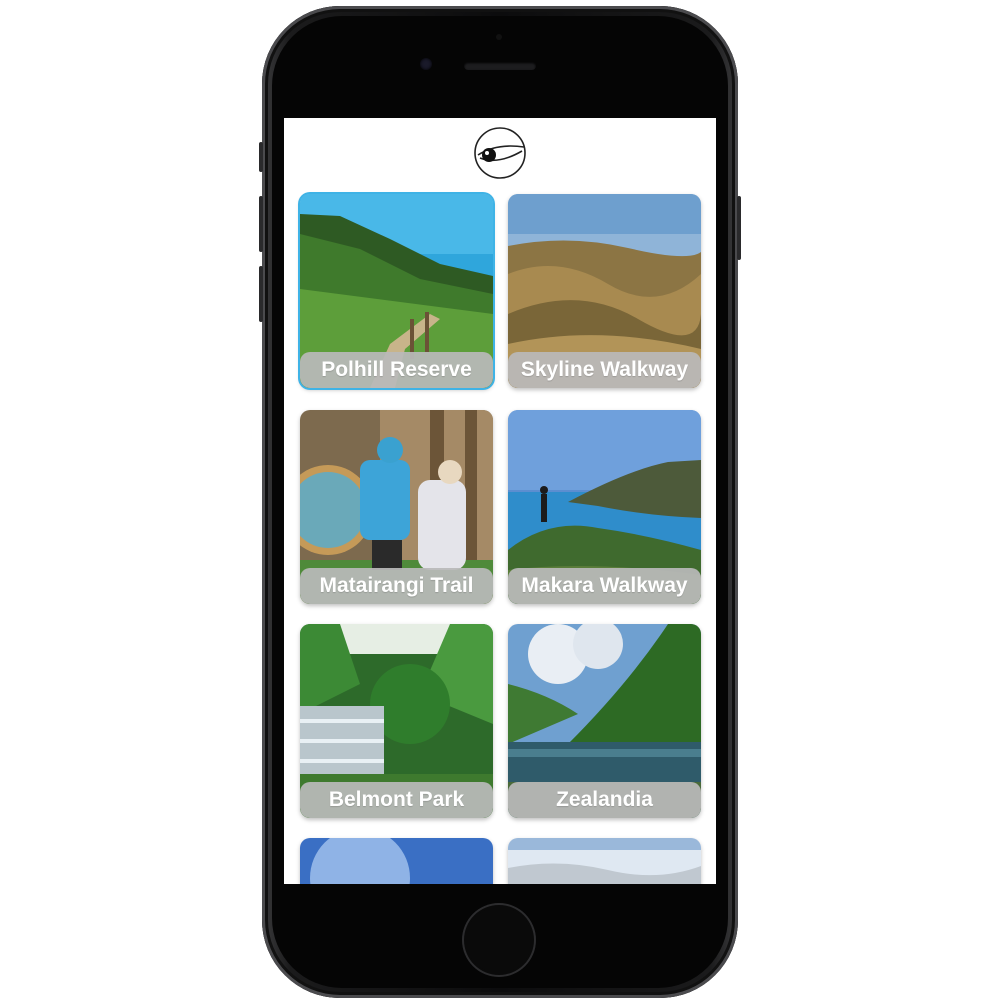 This screenshot has width=1000, height=1000. What do you see at coordinates (499, 37) in the screenshot?
I see `proximity-sensor` at bounding box center [499, 37].